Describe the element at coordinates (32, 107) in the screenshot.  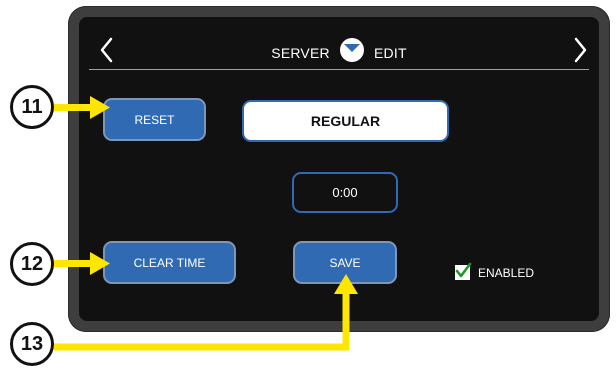
I see `callout-badge-11: 11` at that location.